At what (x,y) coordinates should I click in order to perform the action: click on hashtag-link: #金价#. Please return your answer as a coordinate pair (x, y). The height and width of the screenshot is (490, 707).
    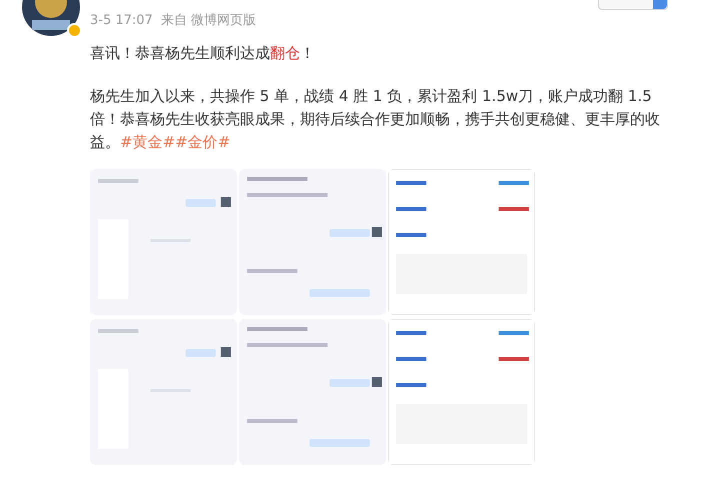
    Looking at the image, I should click on (202, 141).